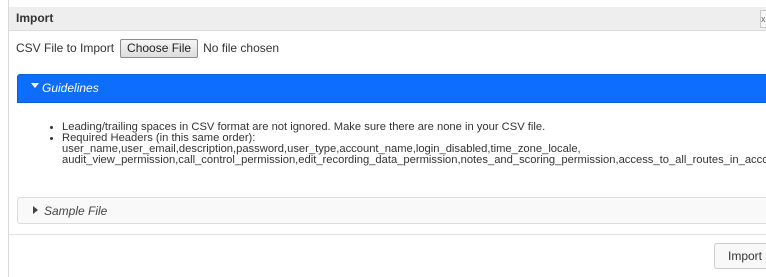 The image size is (766, 277). What do you see at coordinates (35, 210) in the screenshot?
I see `triangle-right-icon` at bounding box center [35, 210].